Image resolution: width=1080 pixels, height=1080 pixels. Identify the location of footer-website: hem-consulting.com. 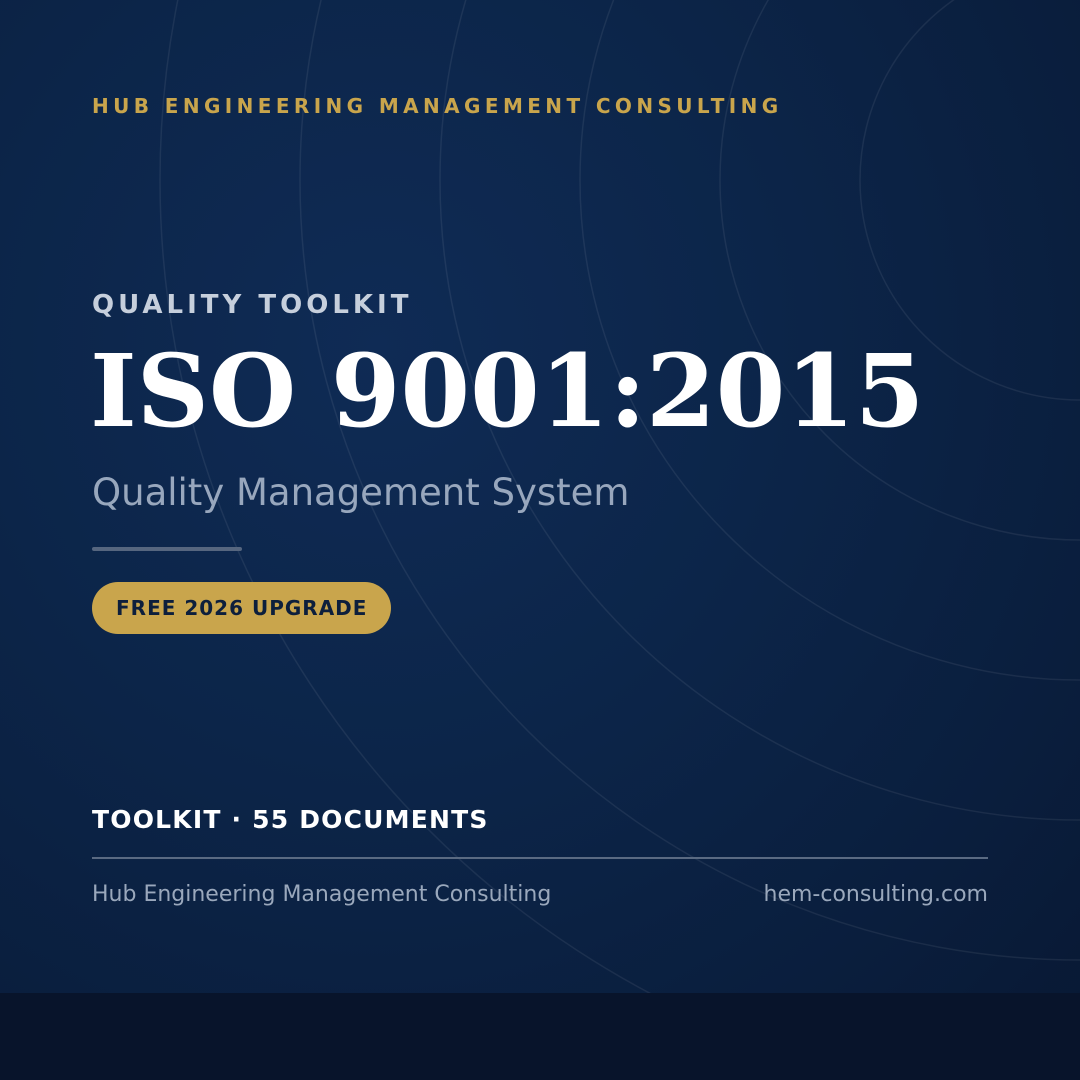
(876, 894).